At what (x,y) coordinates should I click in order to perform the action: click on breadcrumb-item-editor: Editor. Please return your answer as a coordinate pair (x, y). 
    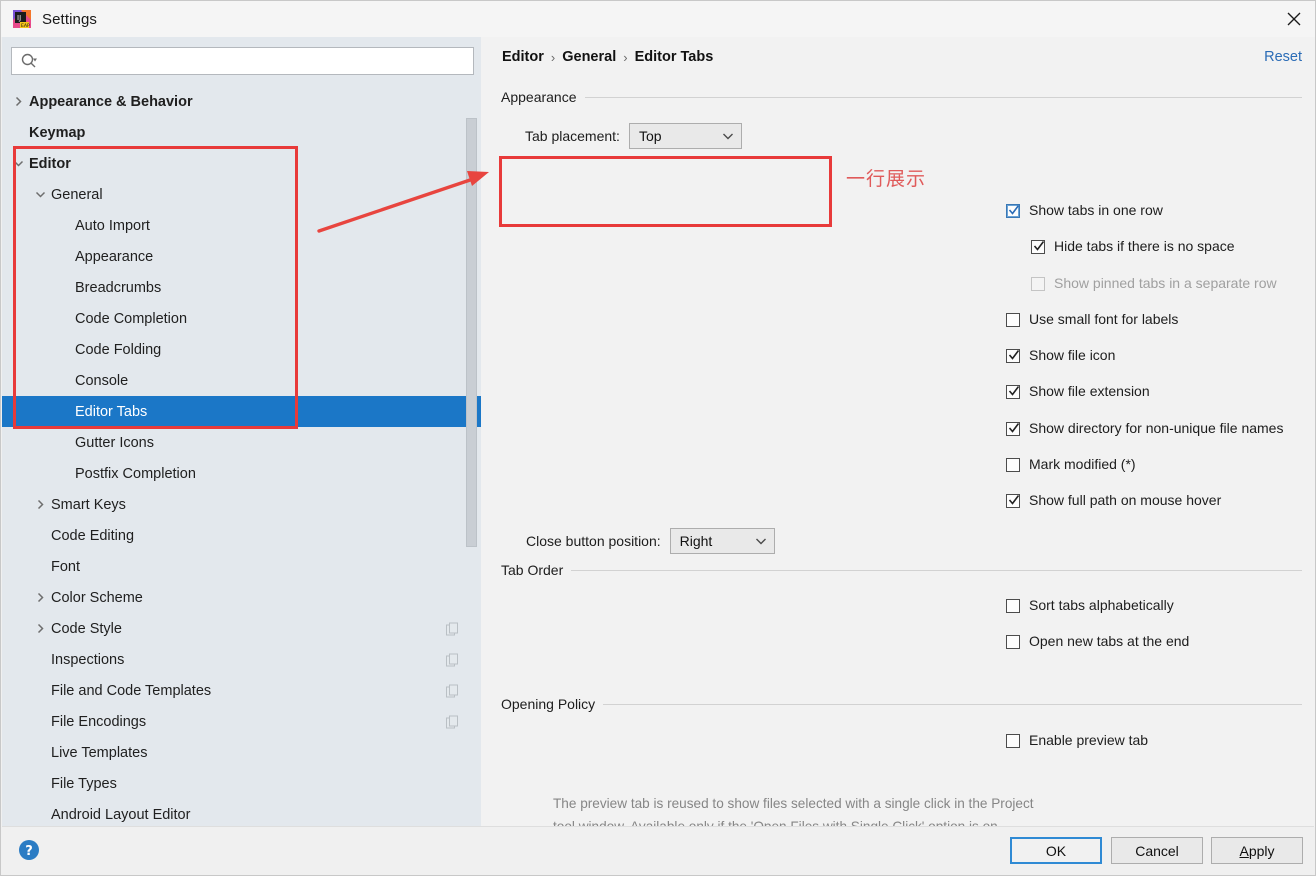
    Looking at the image, I should click on (523, 57).